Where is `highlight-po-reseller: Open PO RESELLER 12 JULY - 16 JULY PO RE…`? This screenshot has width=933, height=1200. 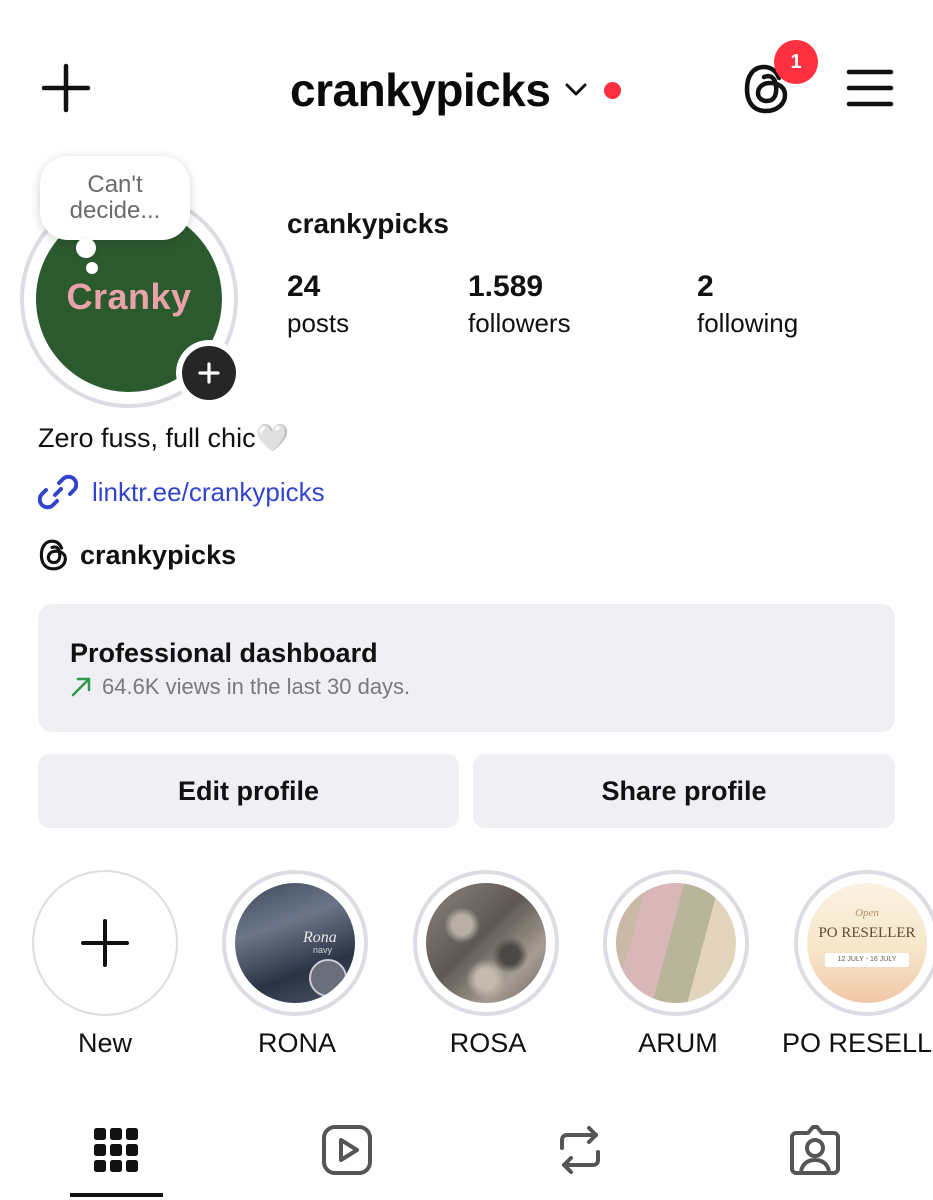 highlight-po-reseller: Open PO RESELLER 12 JULY - 16 JULY PO RE… is located at coordinates (857, 964).